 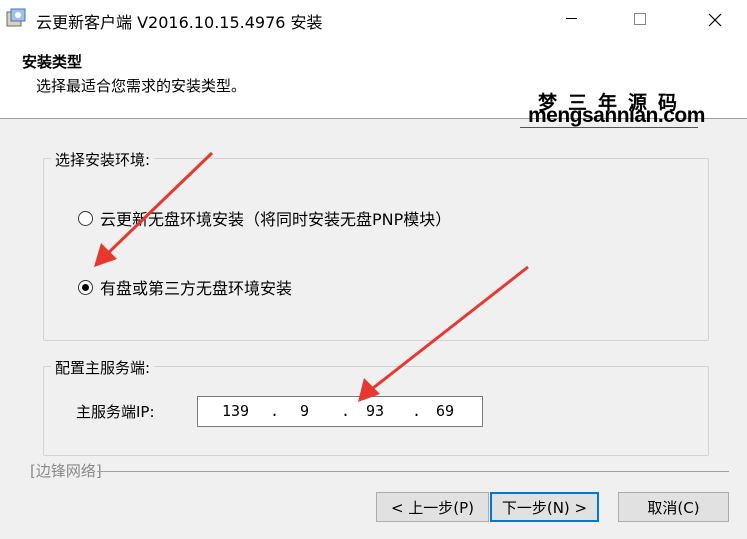 I want to click on watermark-url: mengsannian.com, so click(x=616, y=115).